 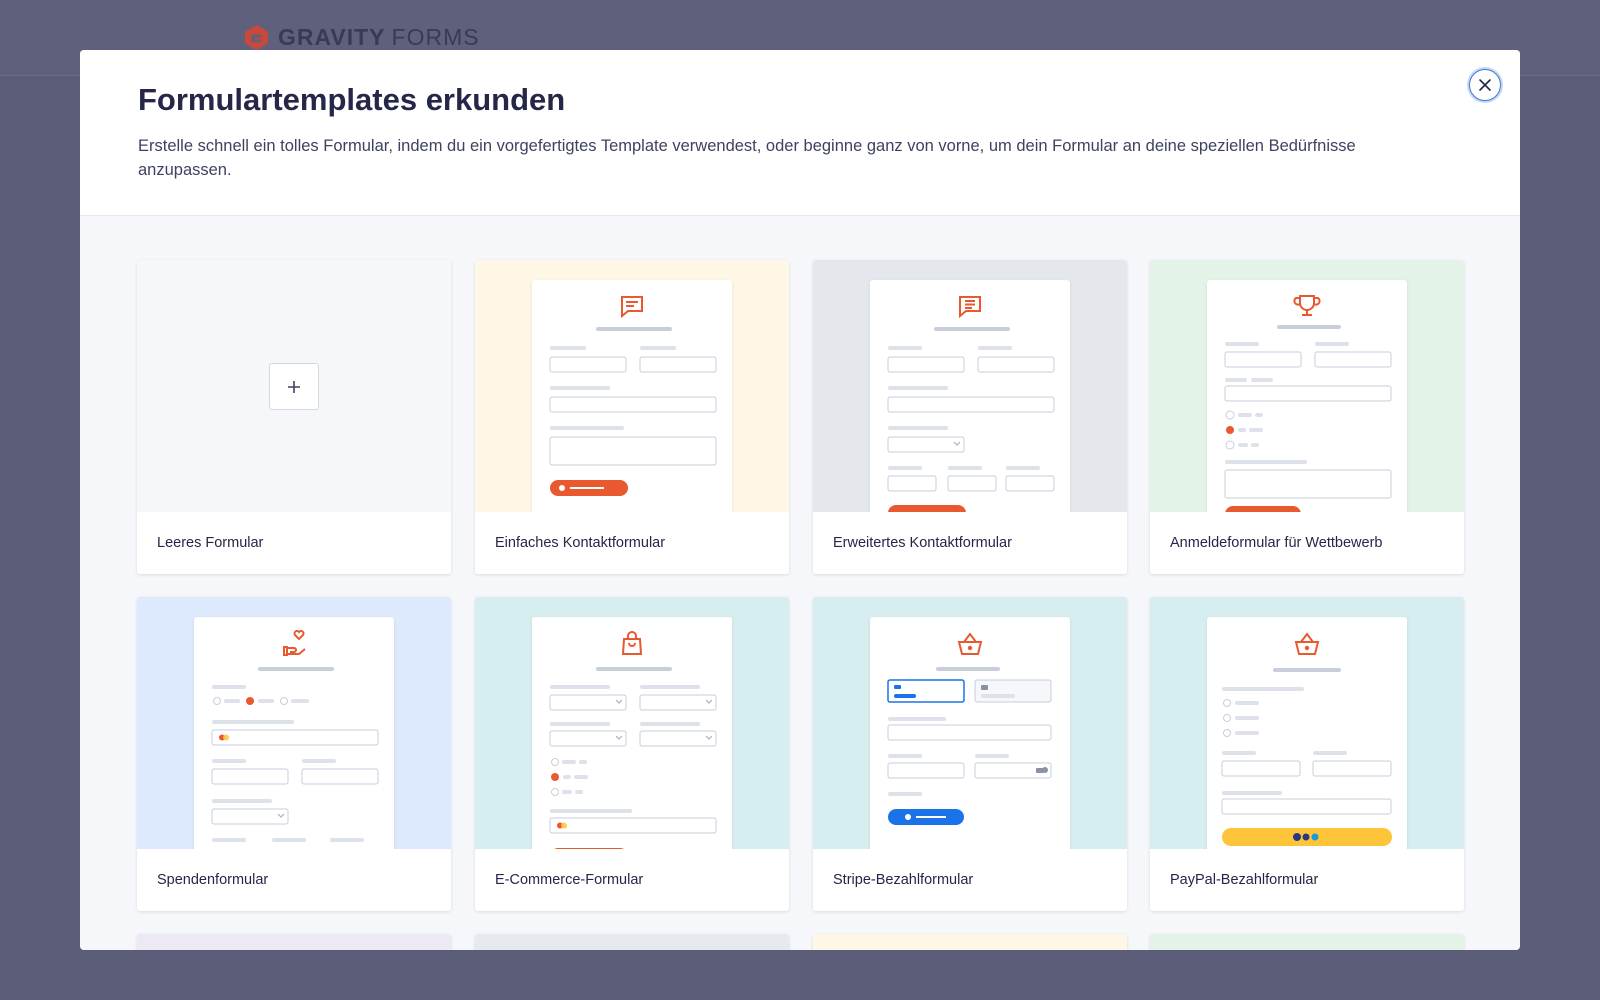 I want to click on template-card-ecommerce: E-Commerce-Formular, so click(x=632, y=754).